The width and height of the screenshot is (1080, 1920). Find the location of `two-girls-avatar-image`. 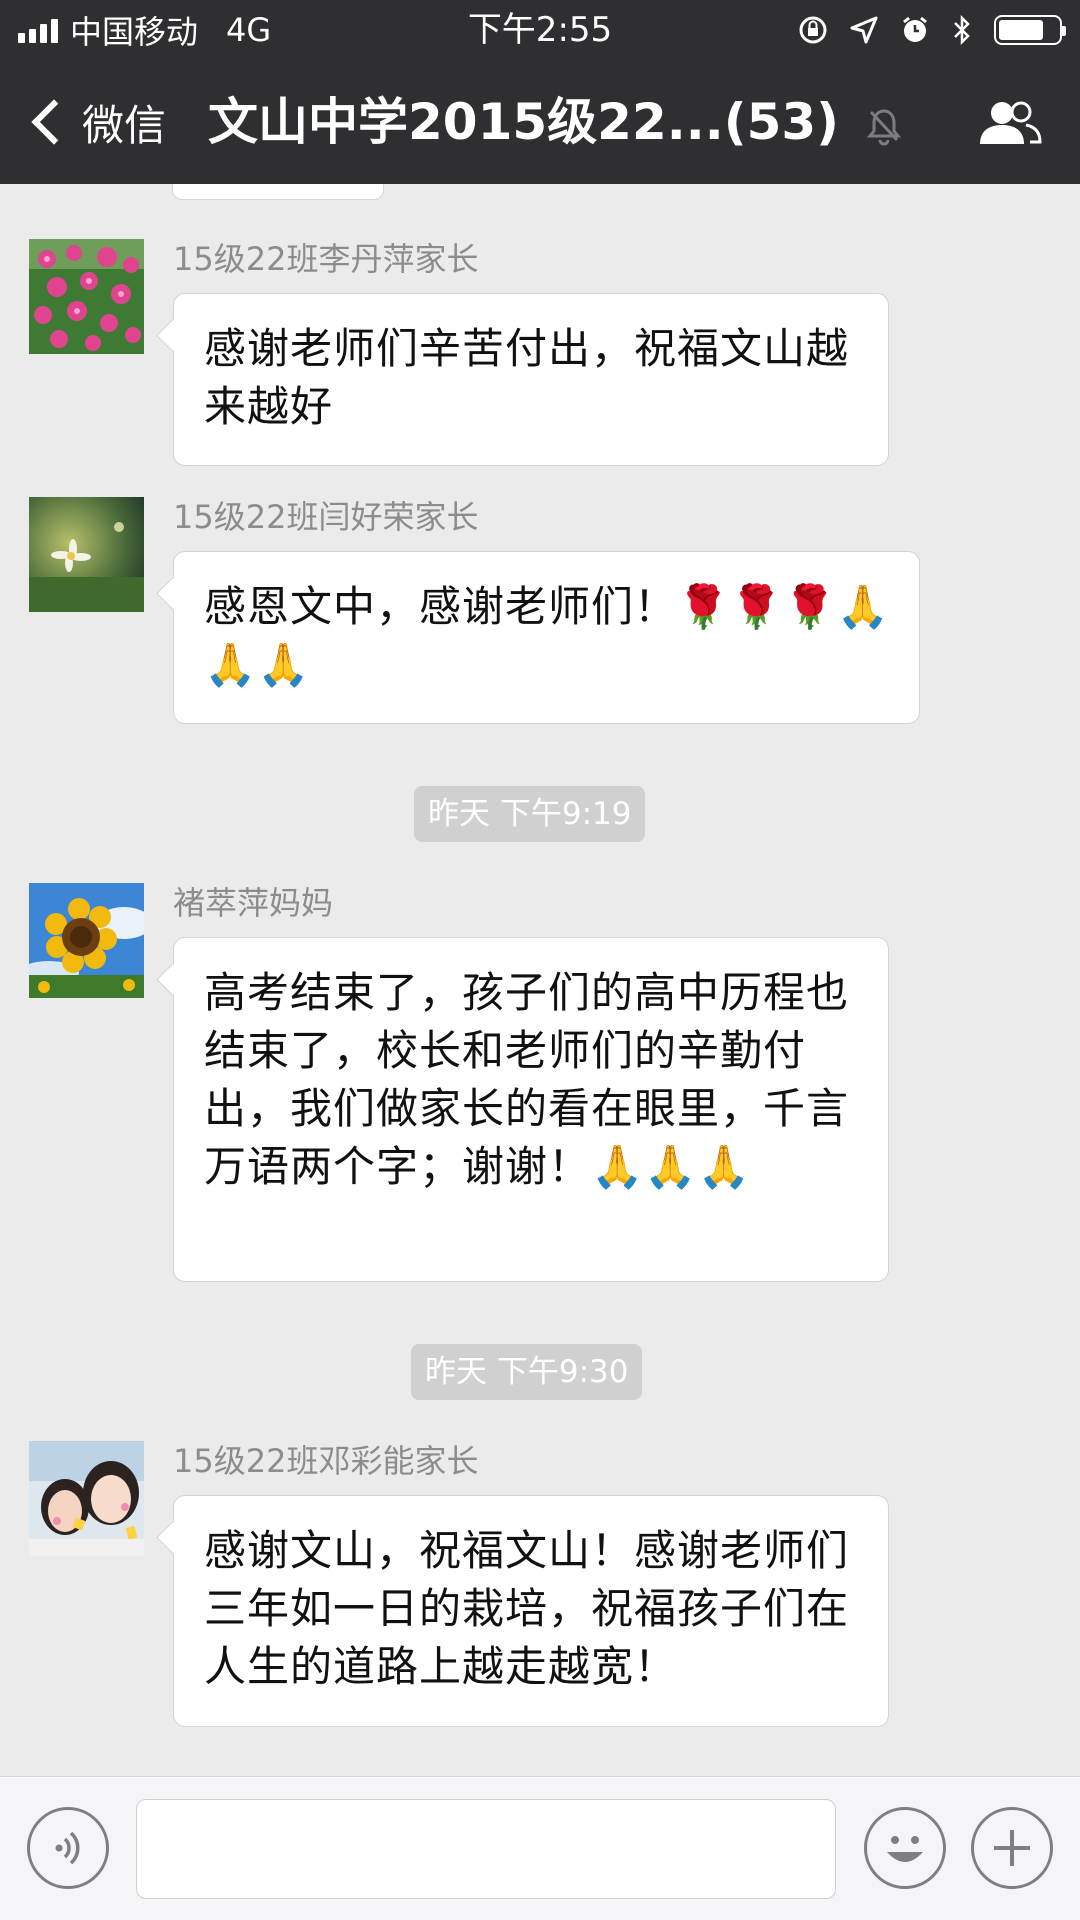

two-girls-avatar-image is located at coordinates (86, 1498).